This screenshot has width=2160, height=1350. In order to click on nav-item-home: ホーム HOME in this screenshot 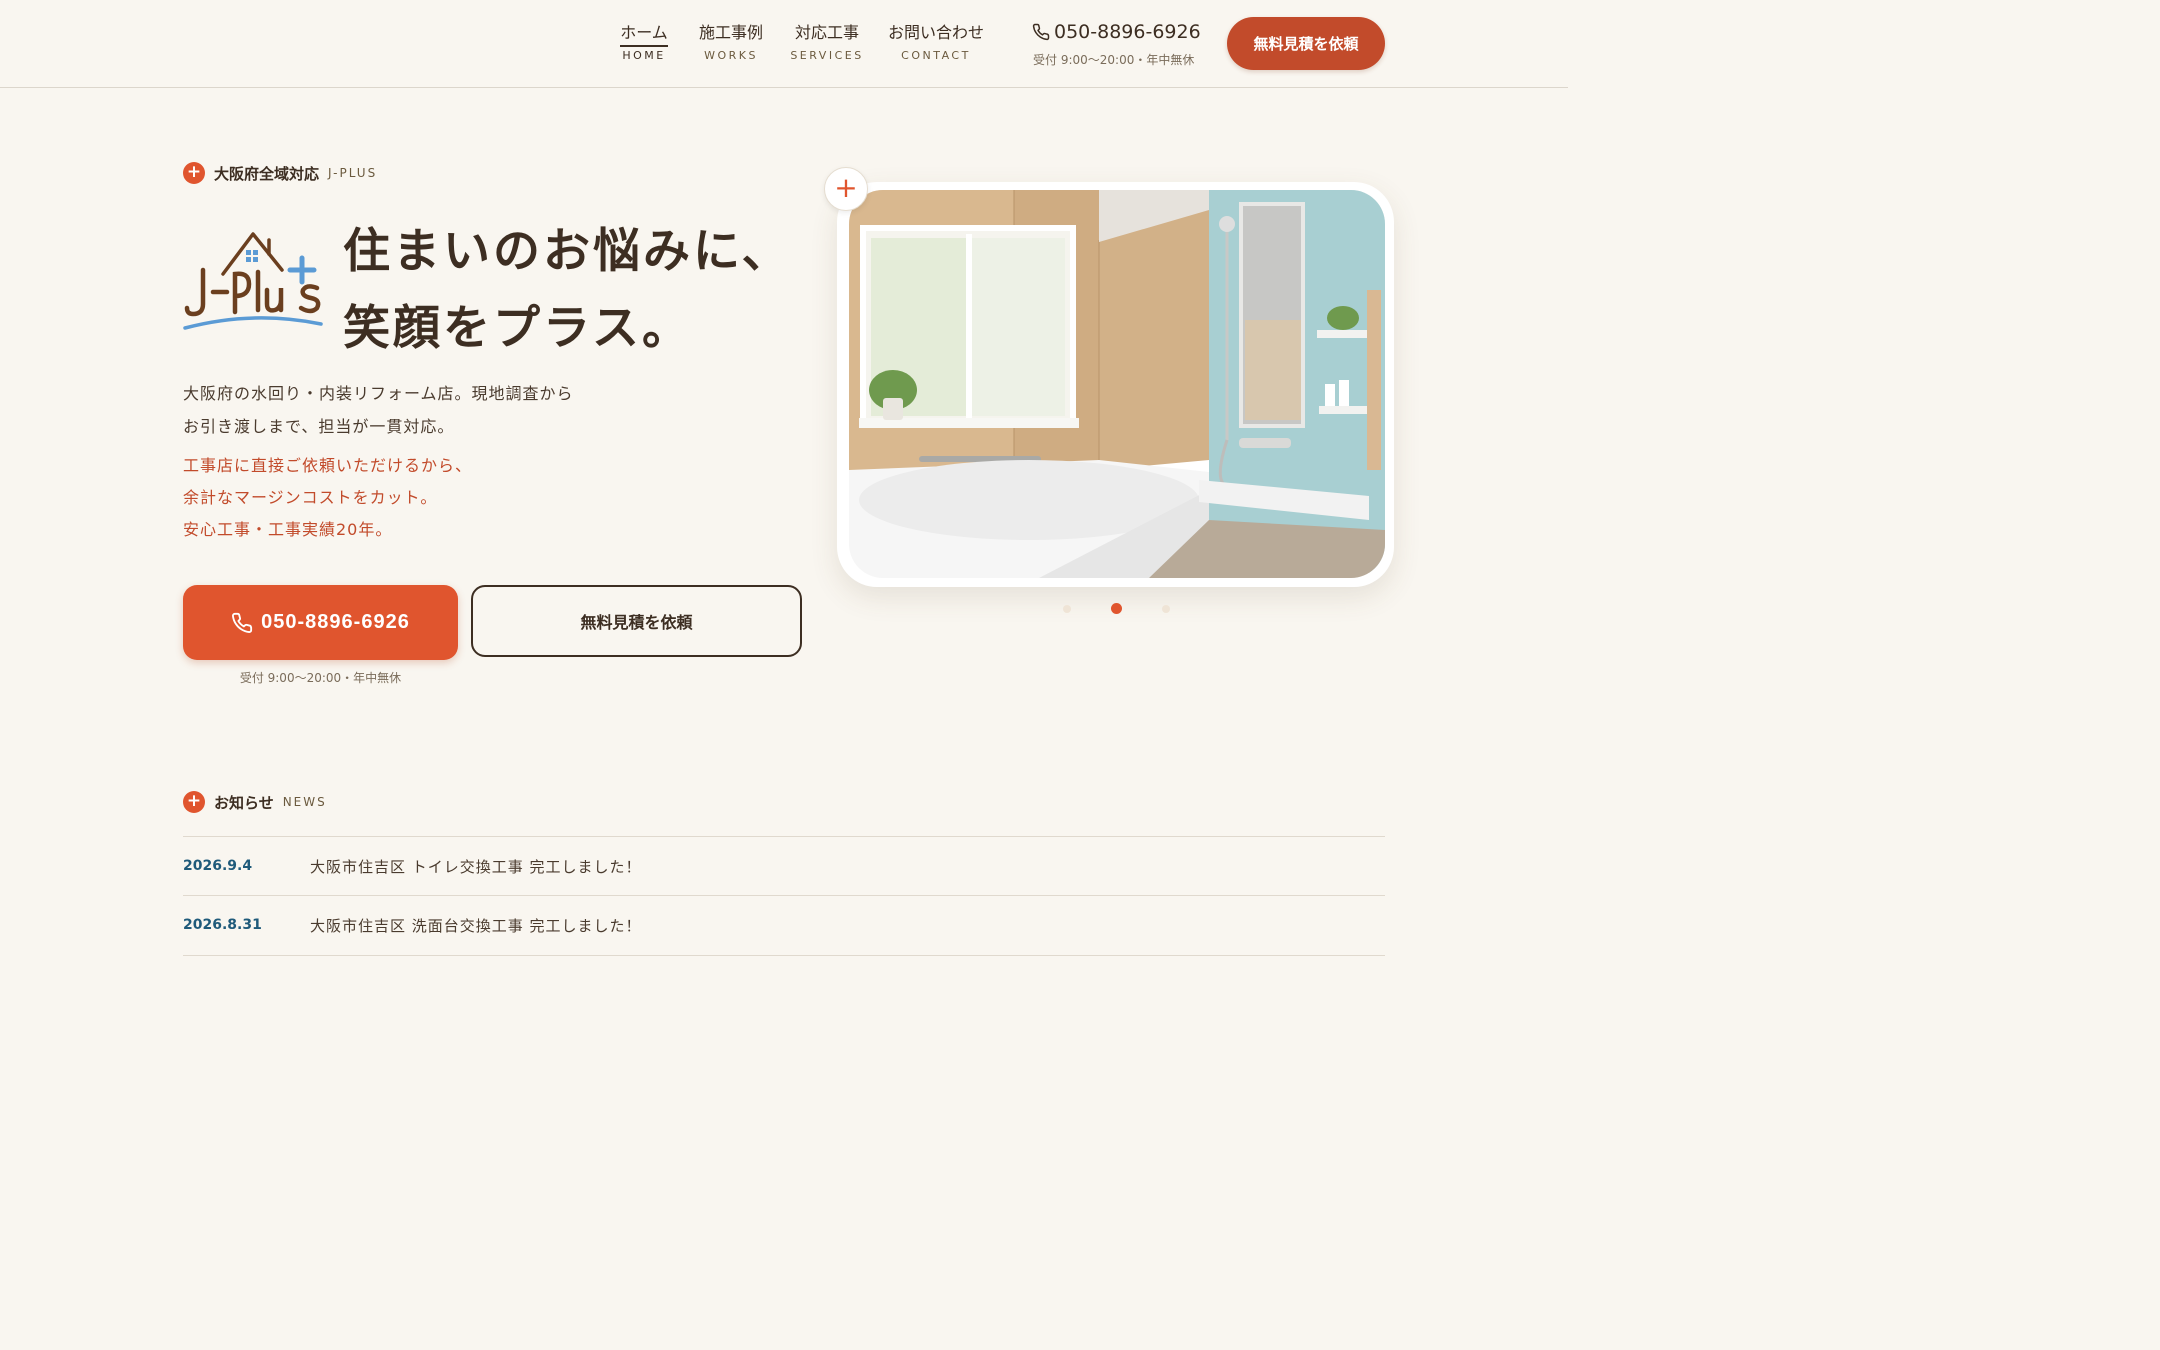, I will do `click(644, 42)`.